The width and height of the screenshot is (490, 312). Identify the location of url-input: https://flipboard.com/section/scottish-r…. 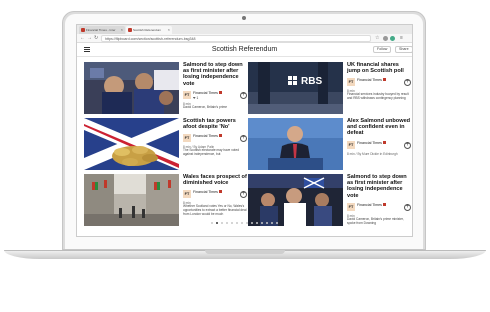
(236, 38).